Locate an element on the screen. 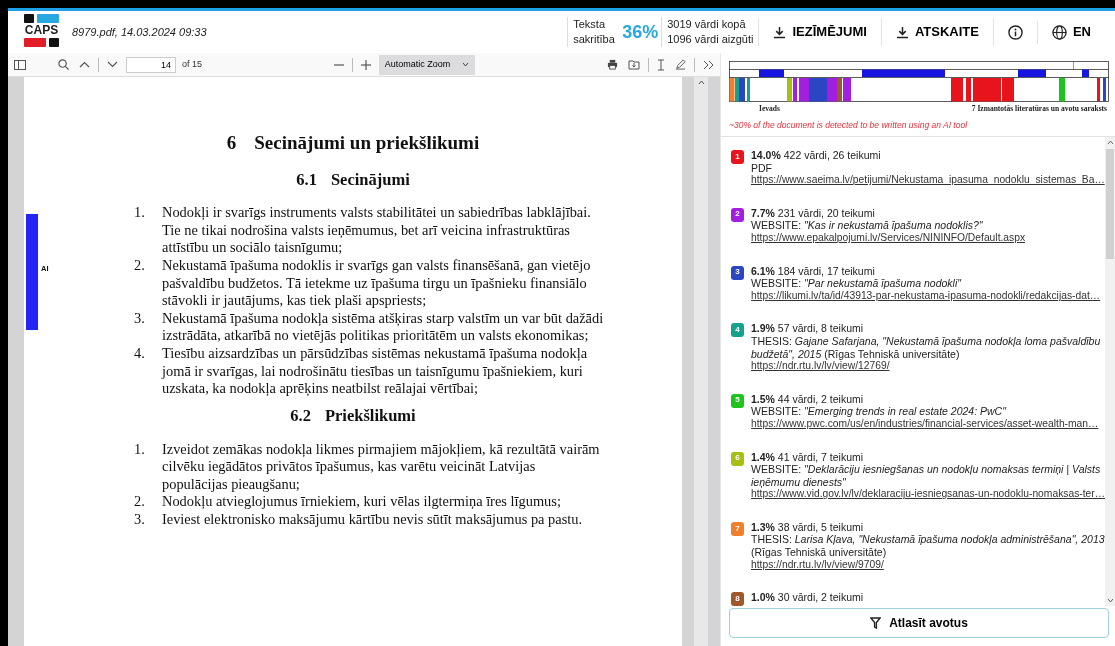 The height and width of the screenshot is (646, 1115). text-cursor-icon is located at coordinates (661, 64).